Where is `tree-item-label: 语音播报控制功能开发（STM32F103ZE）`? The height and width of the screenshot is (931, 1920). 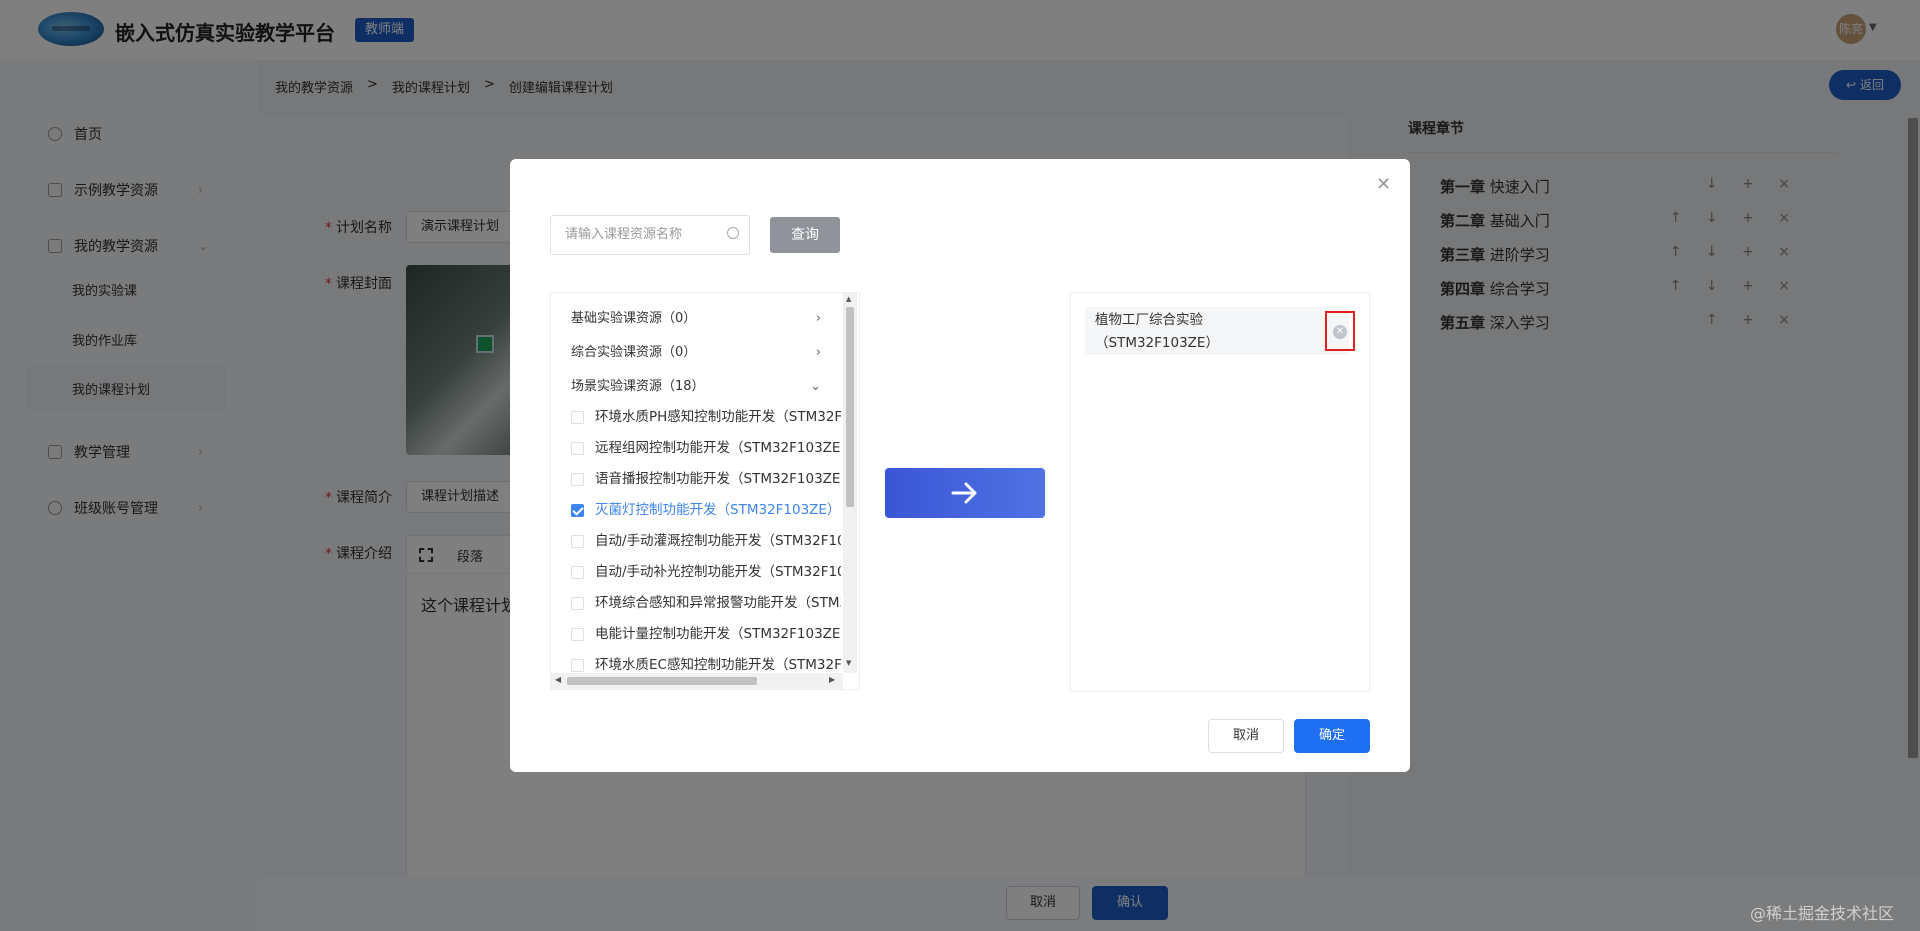 tree-item-label: 语音播报控制功能开发（STM32F103ZE） is located at coordinates (718, 479).